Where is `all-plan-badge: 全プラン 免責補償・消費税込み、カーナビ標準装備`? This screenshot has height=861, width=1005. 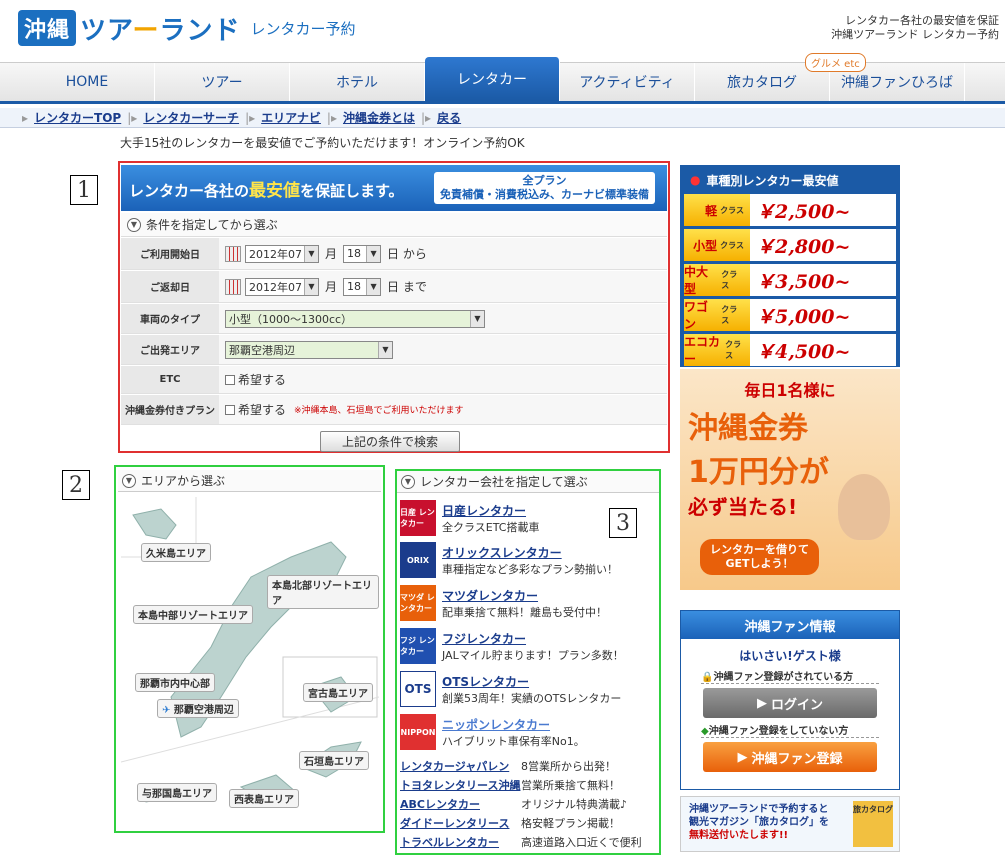
all-plan-badge: 全プラン 免責補償・消費税込み、カーナビ標準装備 is located at coordinates (544, 188).